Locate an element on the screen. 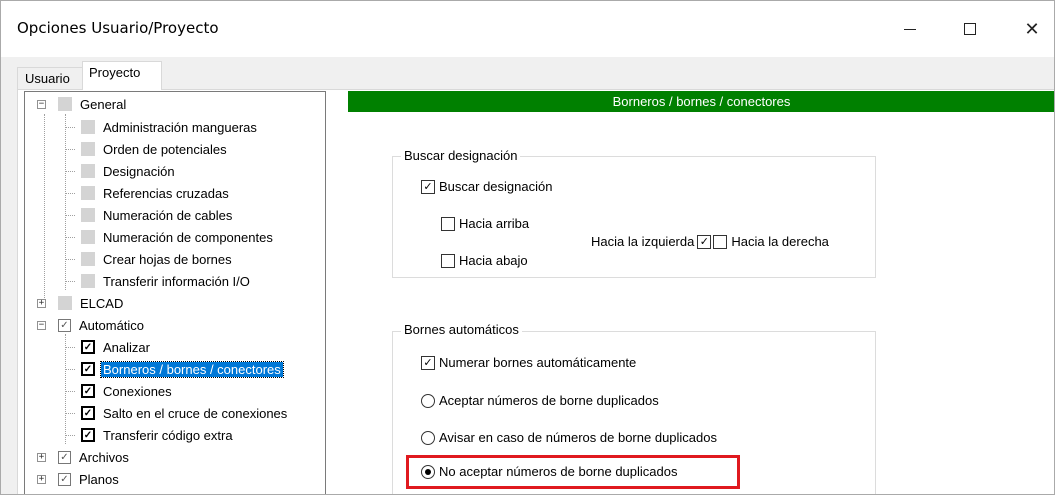 Image resolution: width=1055 pixels, height=495 pixels. panel-header: Borneros / bornes / conectores is located at coordinates (701, 101).